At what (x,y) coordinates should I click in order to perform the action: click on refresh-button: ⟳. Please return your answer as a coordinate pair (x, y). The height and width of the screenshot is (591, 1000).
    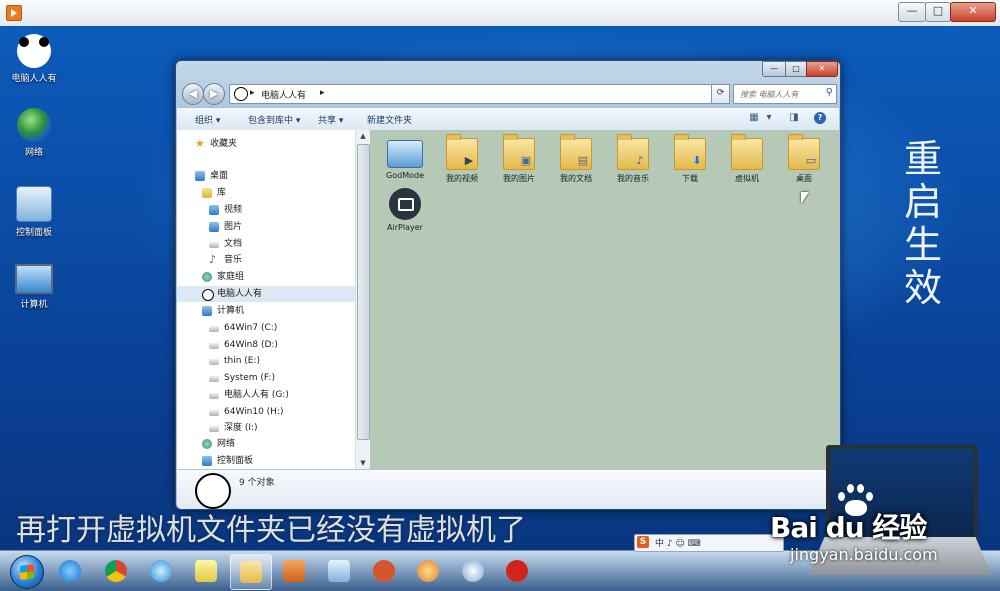
    Looking at the image, I should click on (720, 94).